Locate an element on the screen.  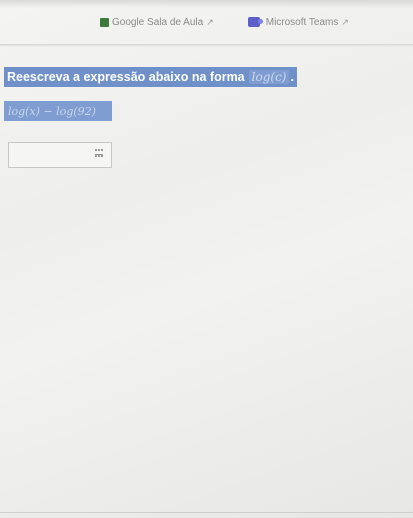
header-divider is located at coordinates (206, 45).